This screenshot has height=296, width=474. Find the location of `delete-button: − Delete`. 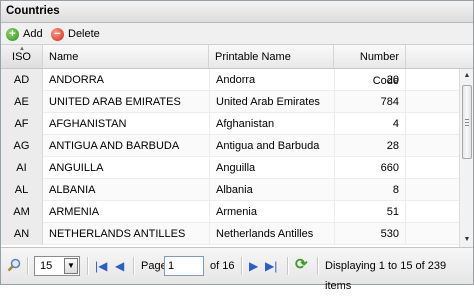

delete-button: − Delete is located at coordinates (75, 34).